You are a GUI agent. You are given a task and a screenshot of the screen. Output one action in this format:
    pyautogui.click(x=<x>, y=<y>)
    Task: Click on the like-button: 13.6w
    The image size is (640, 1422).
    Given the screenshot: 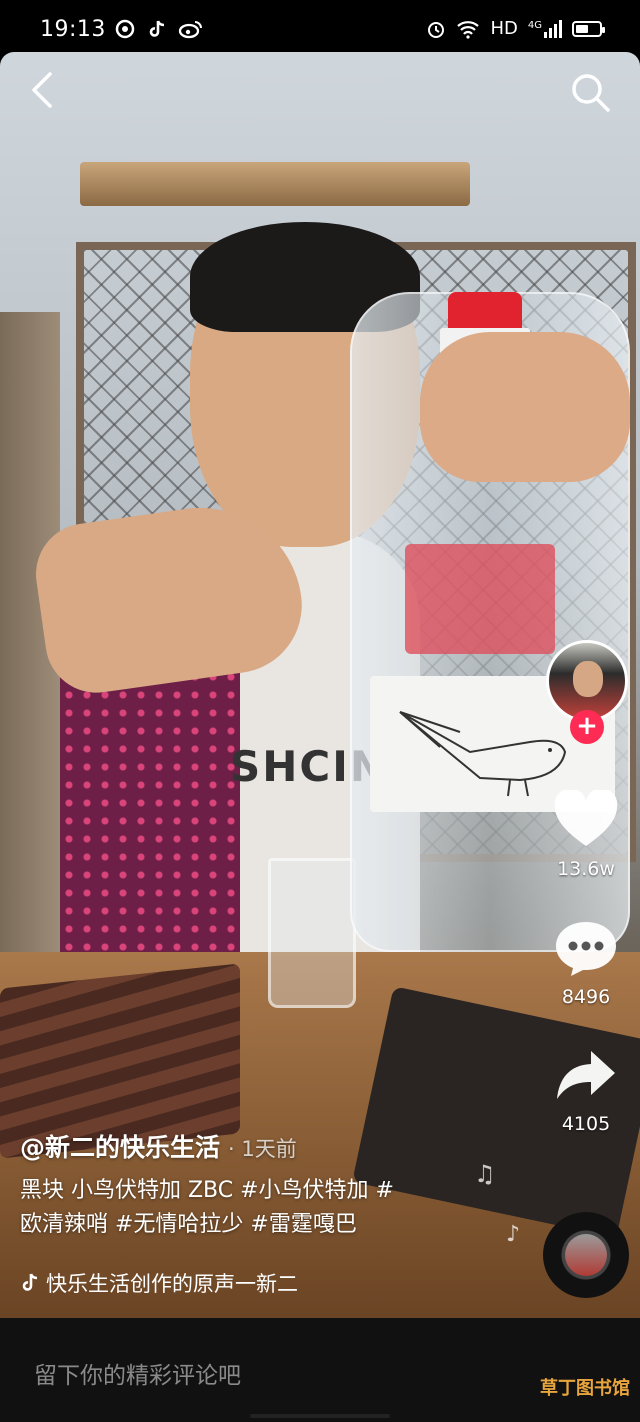 What is the action you would take?
    pyautogui.click(x=586, y=834)
    